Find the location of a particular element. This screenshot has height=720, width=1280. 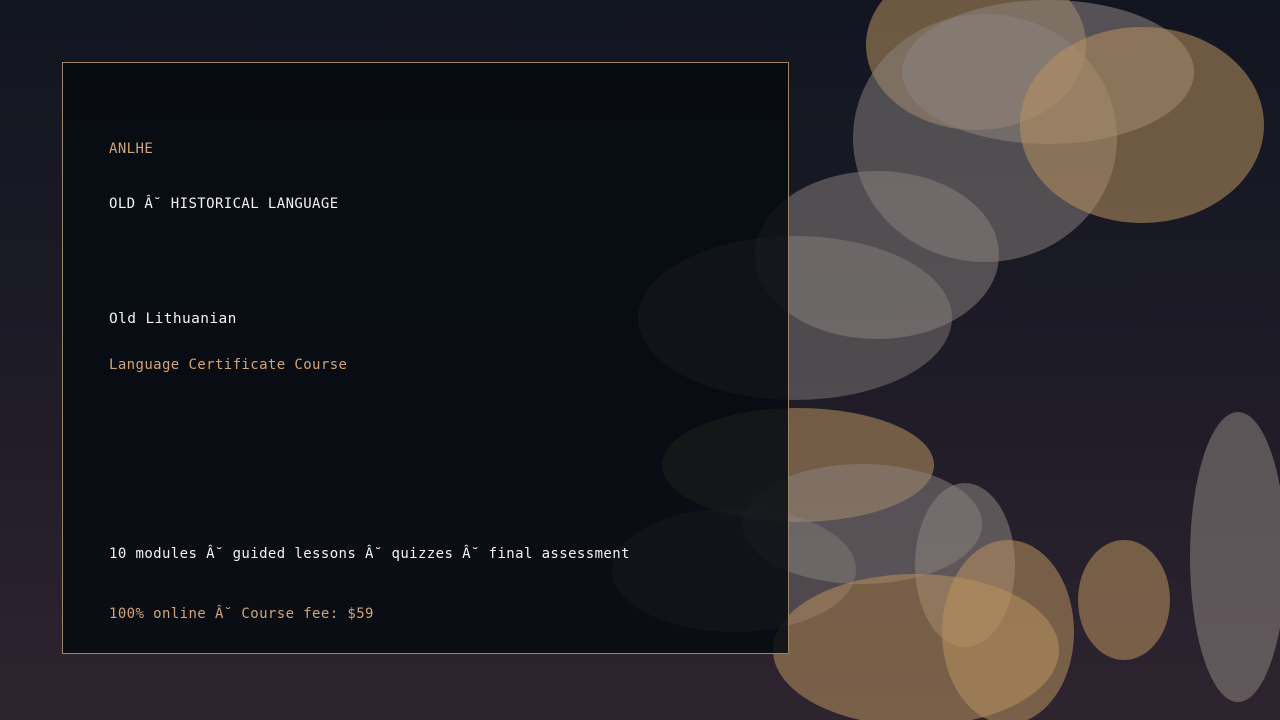

course-category: OLD Â˘ HISTORICAL LANGUAGE is located at coordinates (224, 204).